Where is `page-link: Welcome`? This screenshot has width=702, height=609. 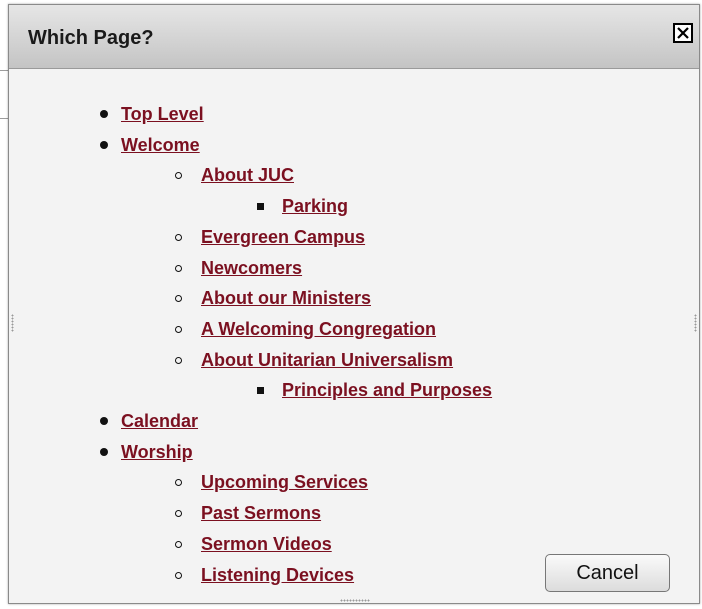
page-link: Welcome is located at coordinates (160, 145).